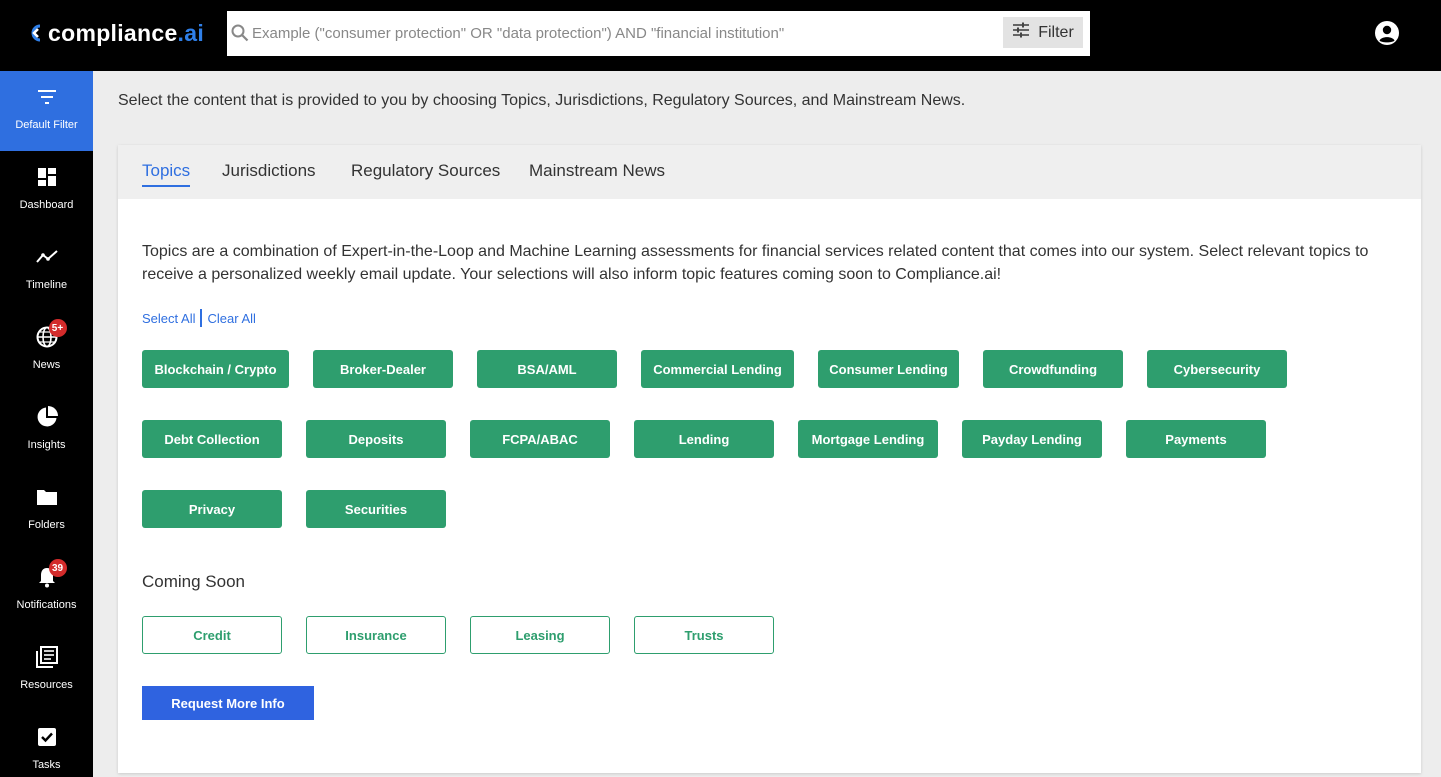 This screenshot has width=1441, height=777. I want to click on sidebar-item-tasks: Tasks, so click(46, 744).